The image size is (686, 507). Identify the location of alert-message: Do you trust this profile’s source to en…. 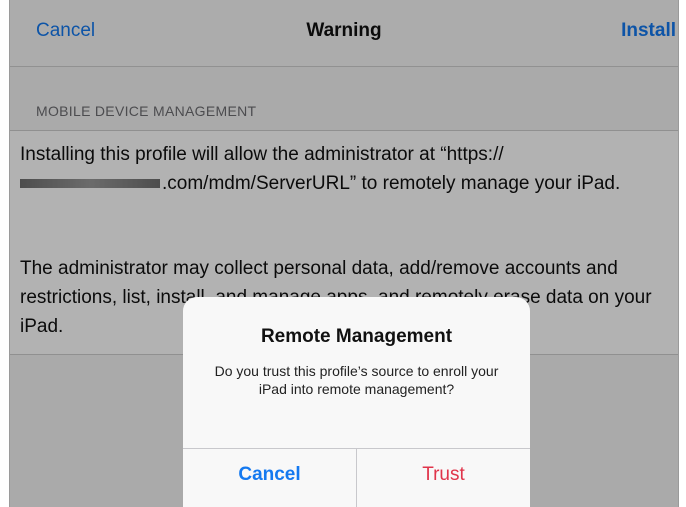
(356, 380).